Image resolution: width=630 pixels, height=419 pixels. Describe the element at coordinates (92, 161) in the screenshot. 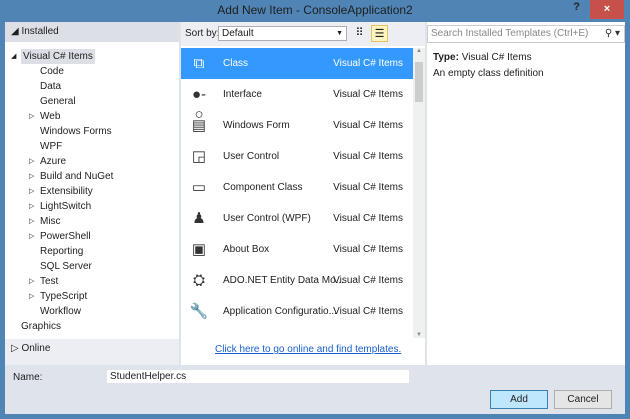

I see `tree-node: ▷ Azure` at that location.